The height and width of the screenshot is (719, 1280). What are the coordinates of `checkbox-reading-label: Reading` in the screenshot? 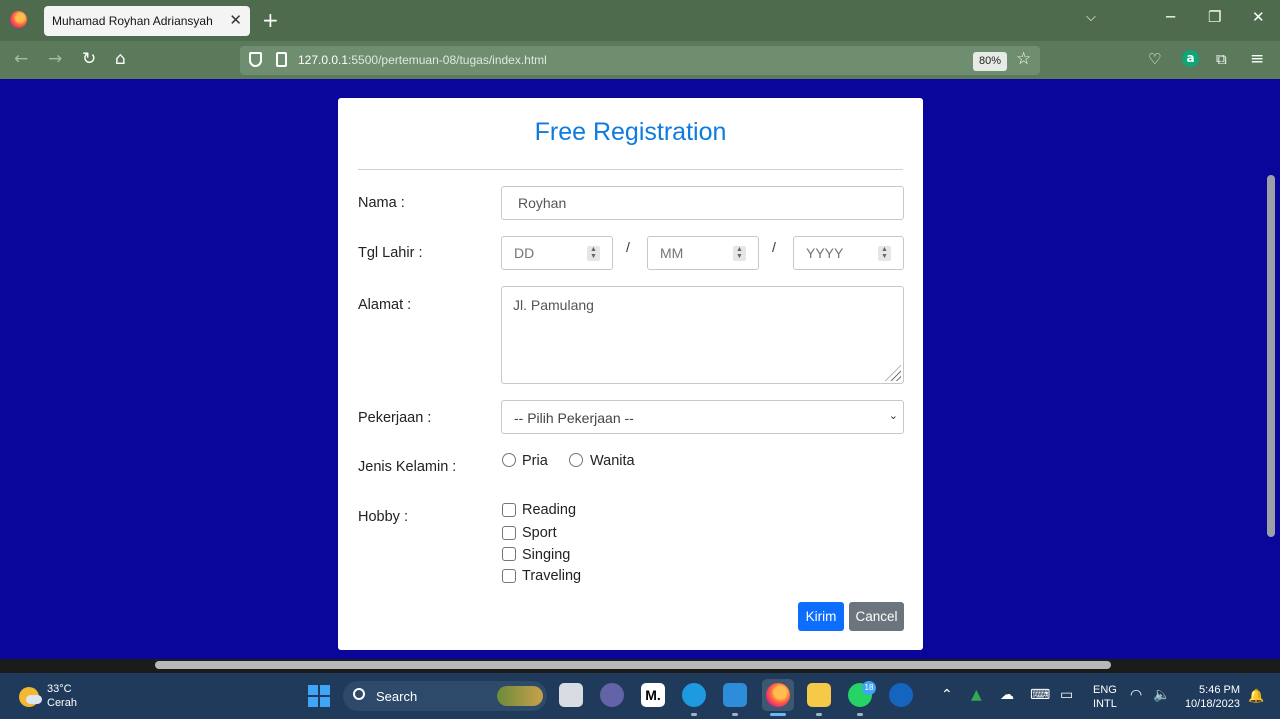 It's located at (549, 510).